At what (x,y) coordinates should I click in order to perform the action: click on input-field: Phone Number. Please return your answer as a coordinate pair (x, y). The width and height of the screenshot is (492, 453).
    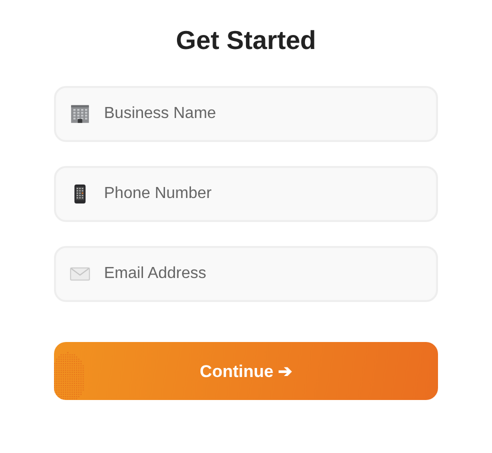
    Looking at the image, I should click on (246, 194).